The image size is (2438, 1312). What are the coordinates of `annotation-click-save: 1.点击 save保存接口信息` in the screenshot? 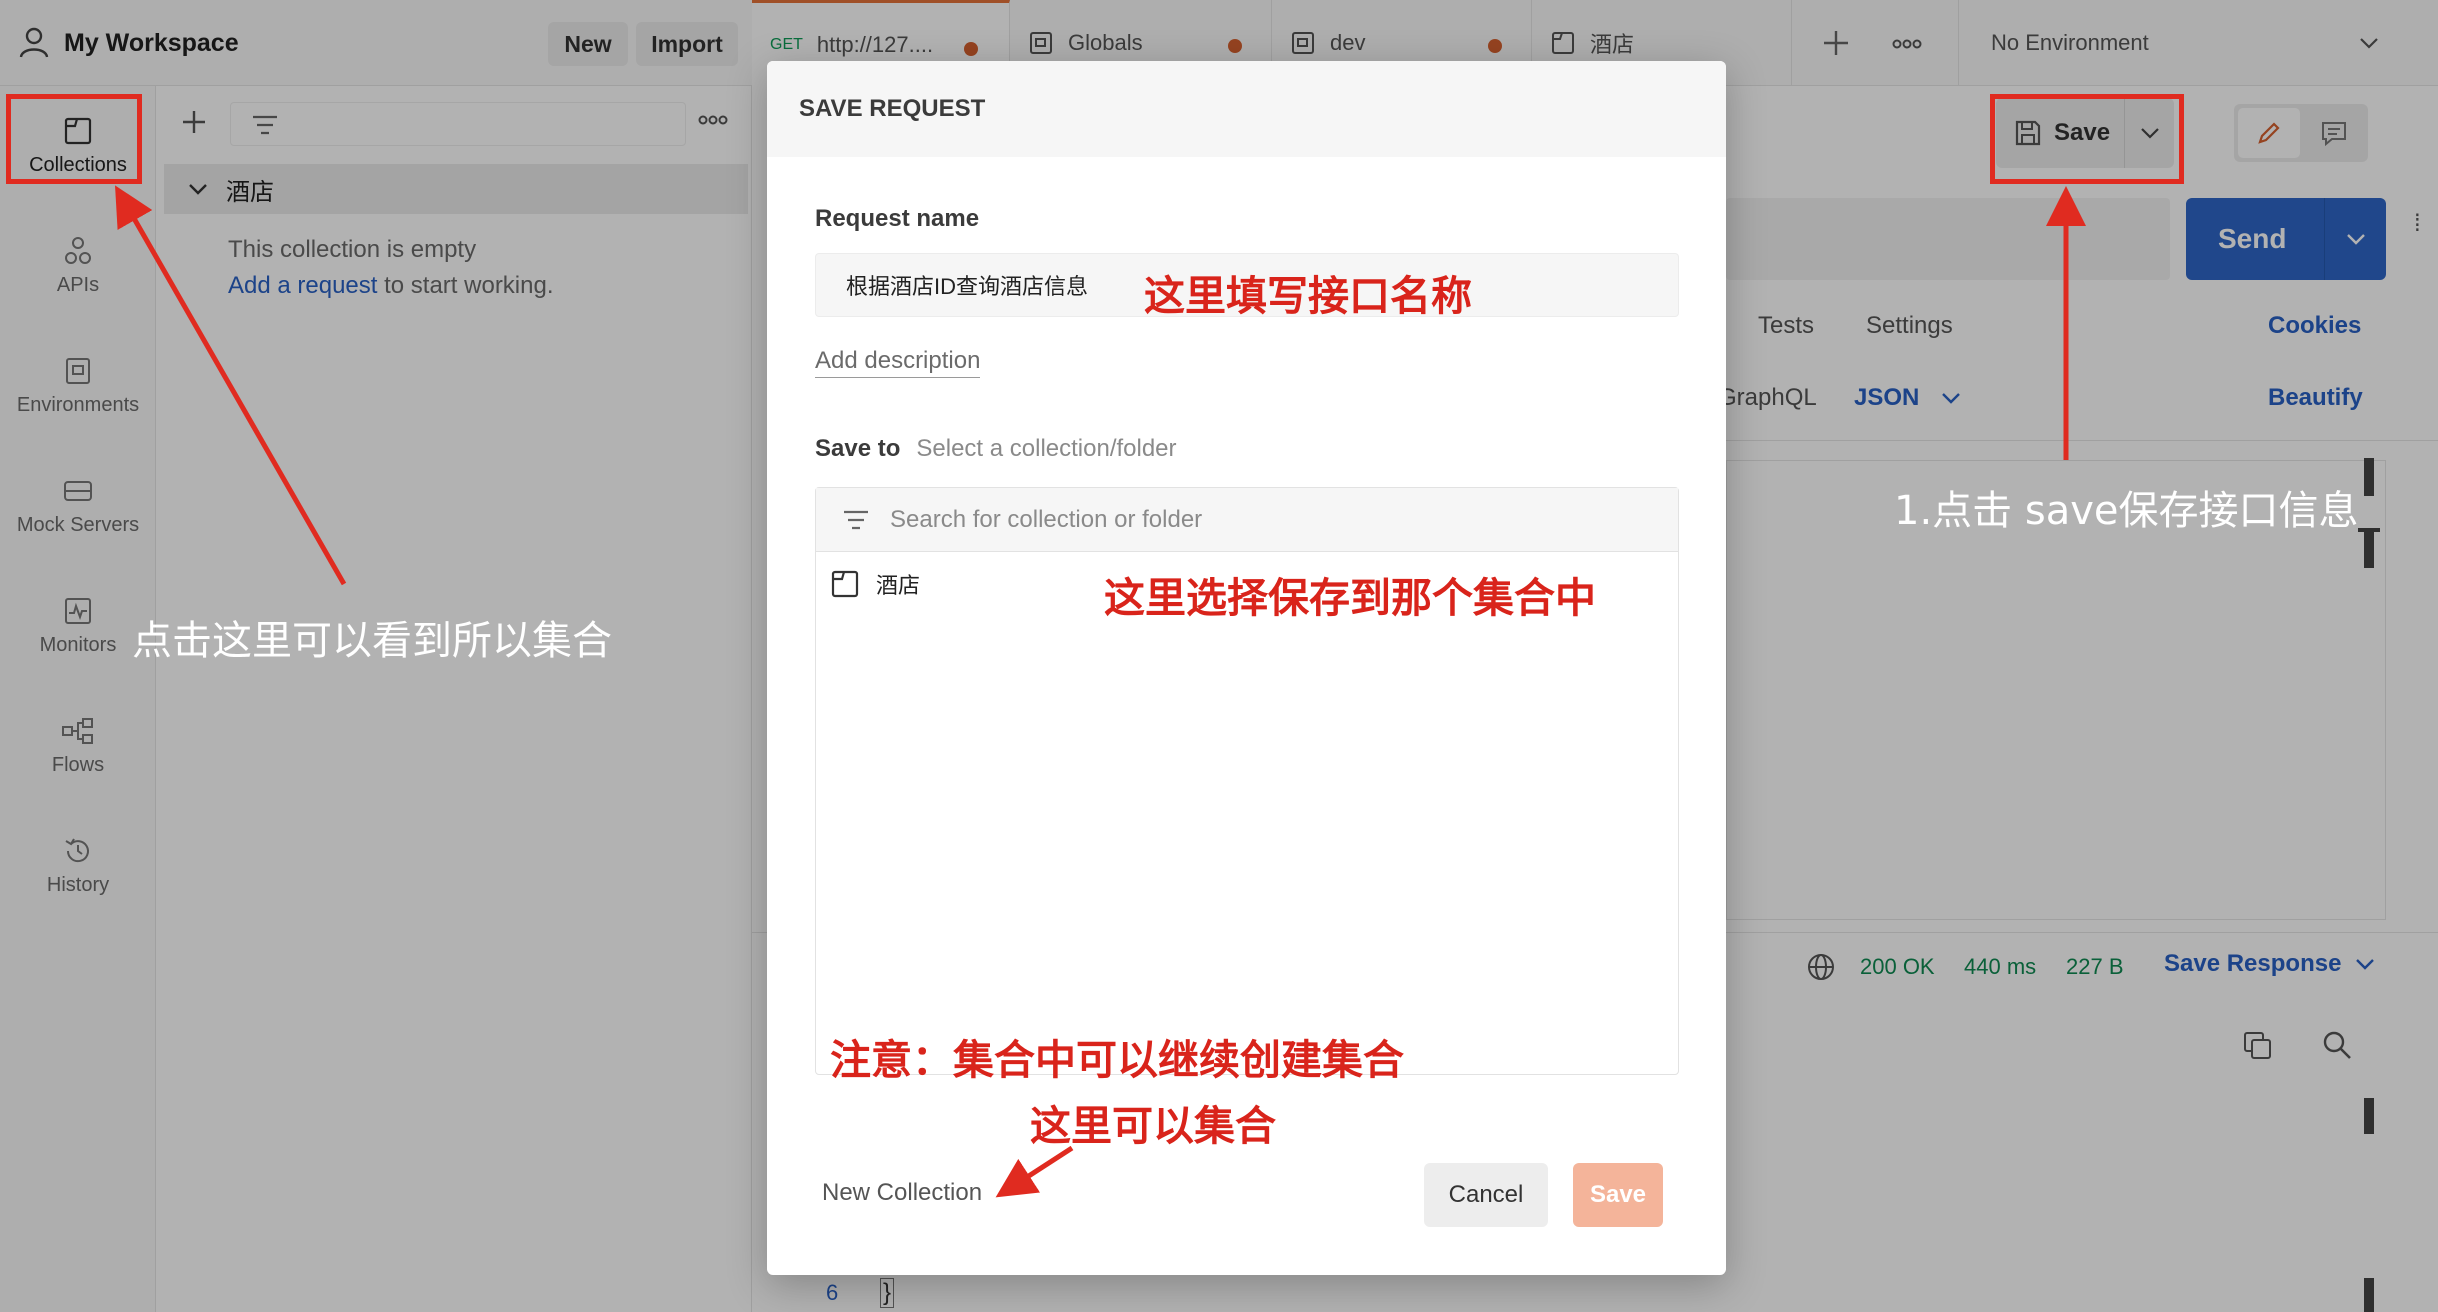 It's located at (2126, 511).